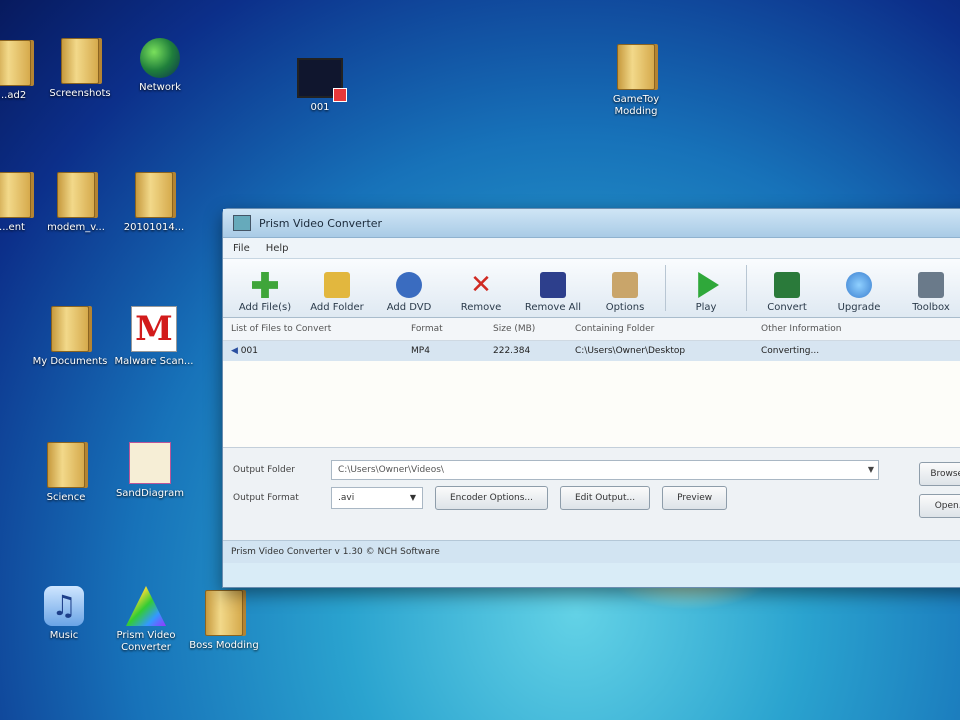 This screenshot has width=960, height=720. I want to click on desktop-icon-label: Prism Video Converter, so click(146, 641).